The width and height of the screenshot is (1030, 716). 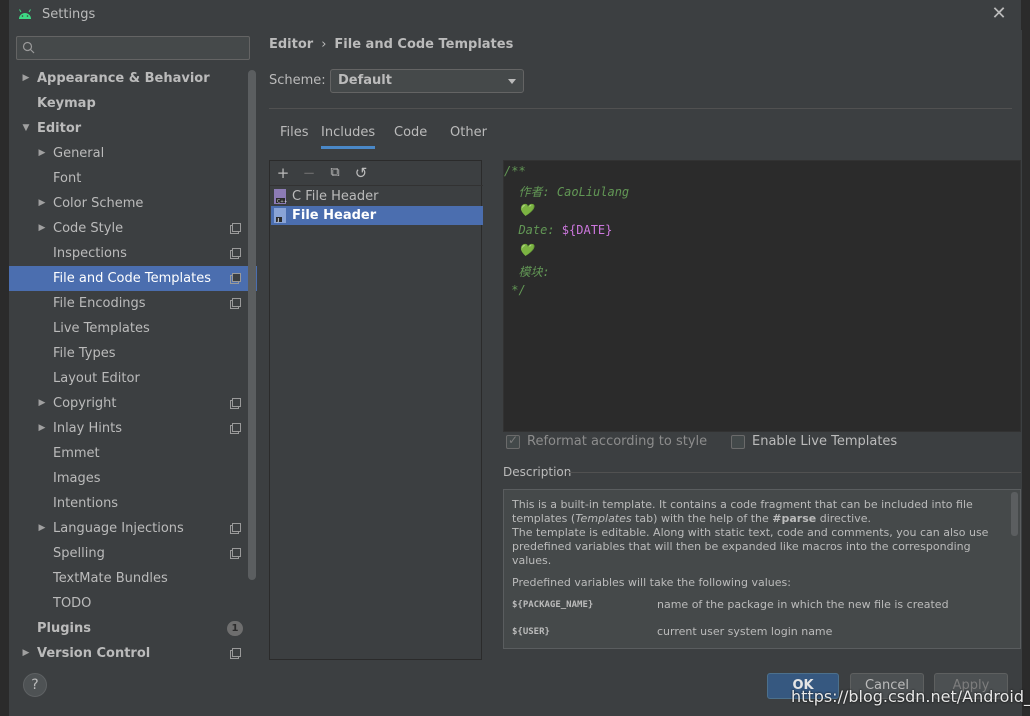 What do you see at coordinates (280, 215) in the screenshot?
I see `java-file-icon: J` at bounding box center [280, 215].